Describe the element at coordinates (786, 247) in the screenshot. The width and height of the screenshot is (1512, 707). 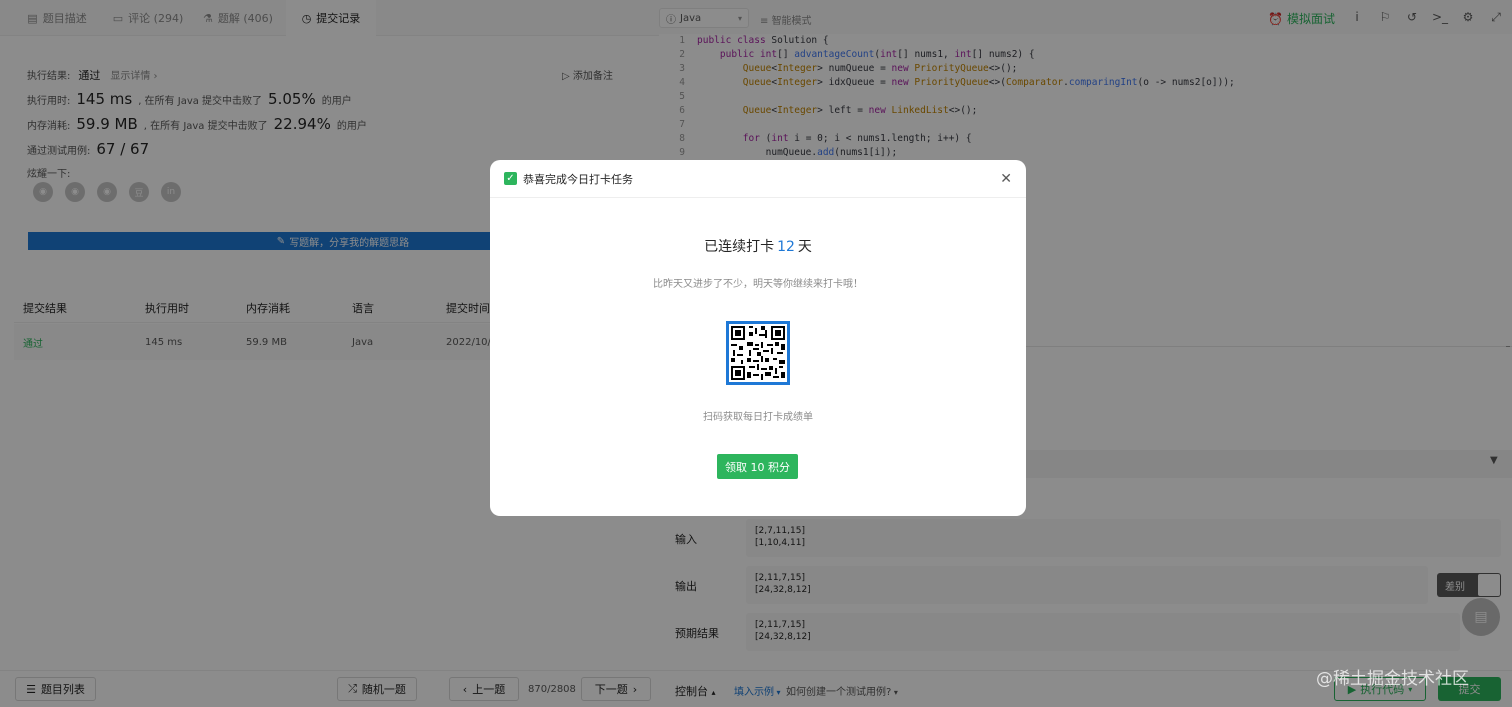
I see `streak-days: 12` at that location.